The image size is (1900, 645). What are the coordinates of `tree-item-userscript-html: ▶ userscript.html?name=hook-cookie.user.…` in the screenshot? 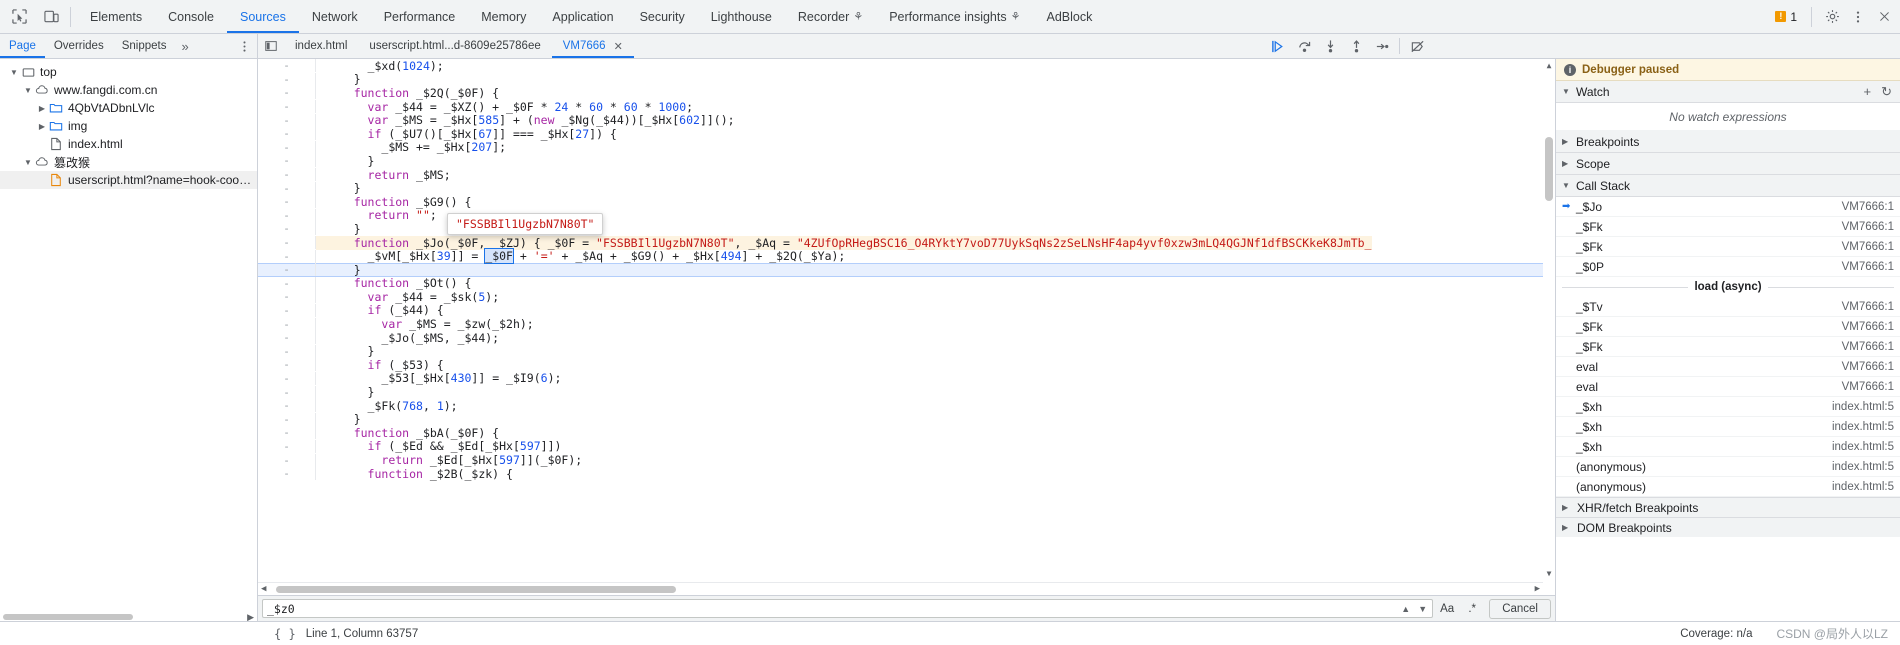 It's located at (128, 180).